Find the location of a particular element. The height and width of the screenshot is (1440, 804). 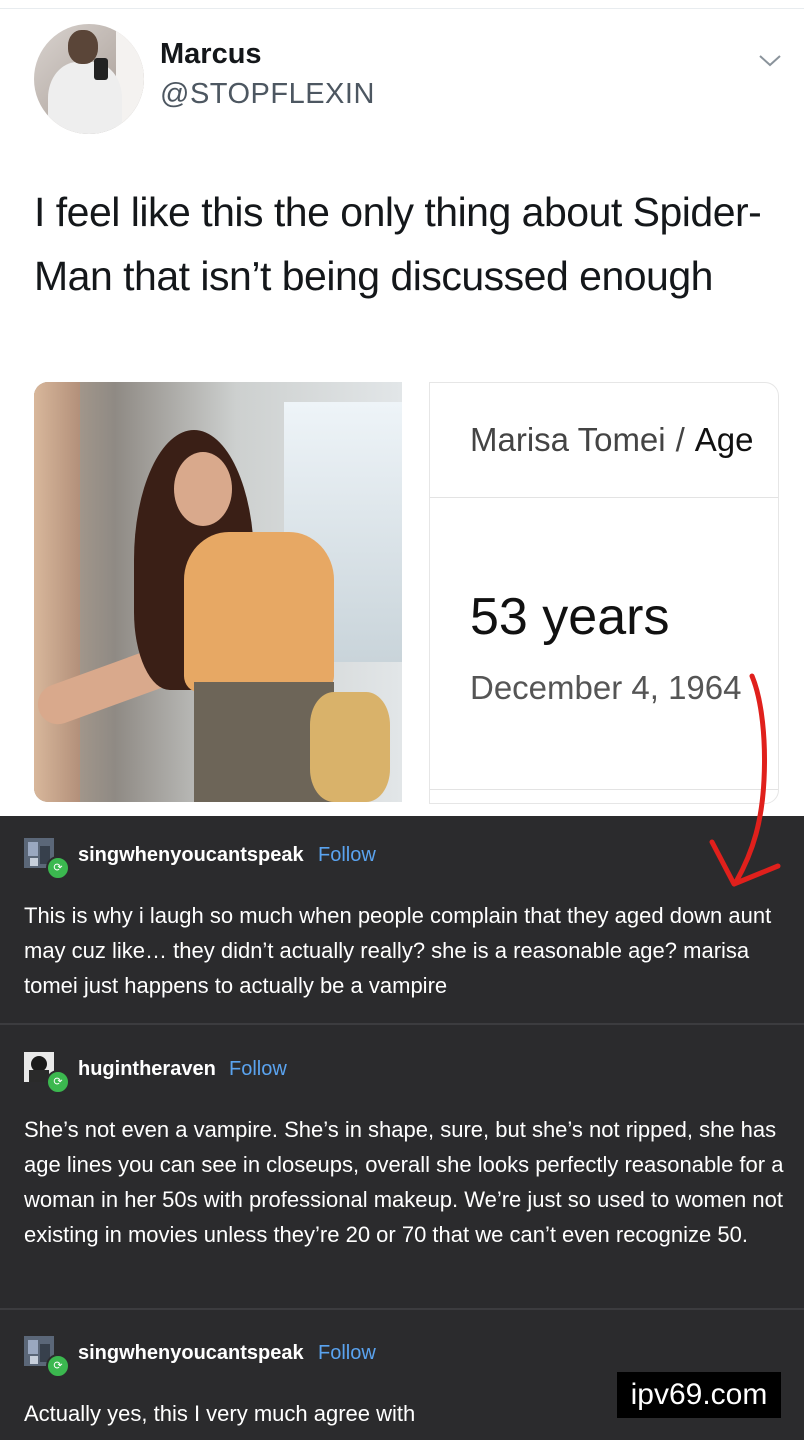

watermark: ipv69.com is located at coordinates (699, 1395).